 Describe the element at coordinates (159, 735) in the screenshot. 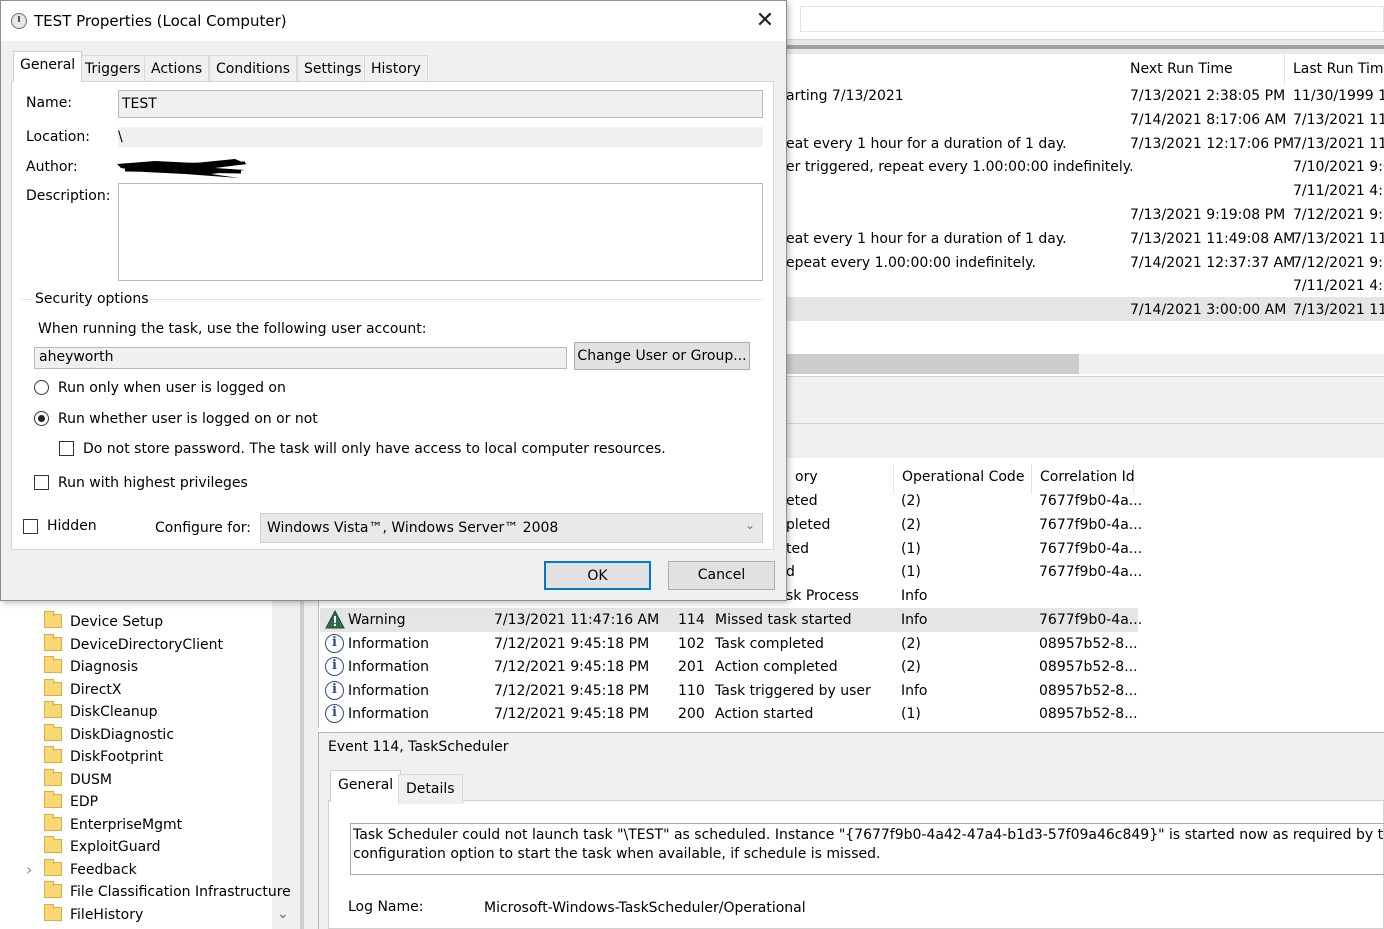

I see `tree-item: DiskDiagnostic` at that location.